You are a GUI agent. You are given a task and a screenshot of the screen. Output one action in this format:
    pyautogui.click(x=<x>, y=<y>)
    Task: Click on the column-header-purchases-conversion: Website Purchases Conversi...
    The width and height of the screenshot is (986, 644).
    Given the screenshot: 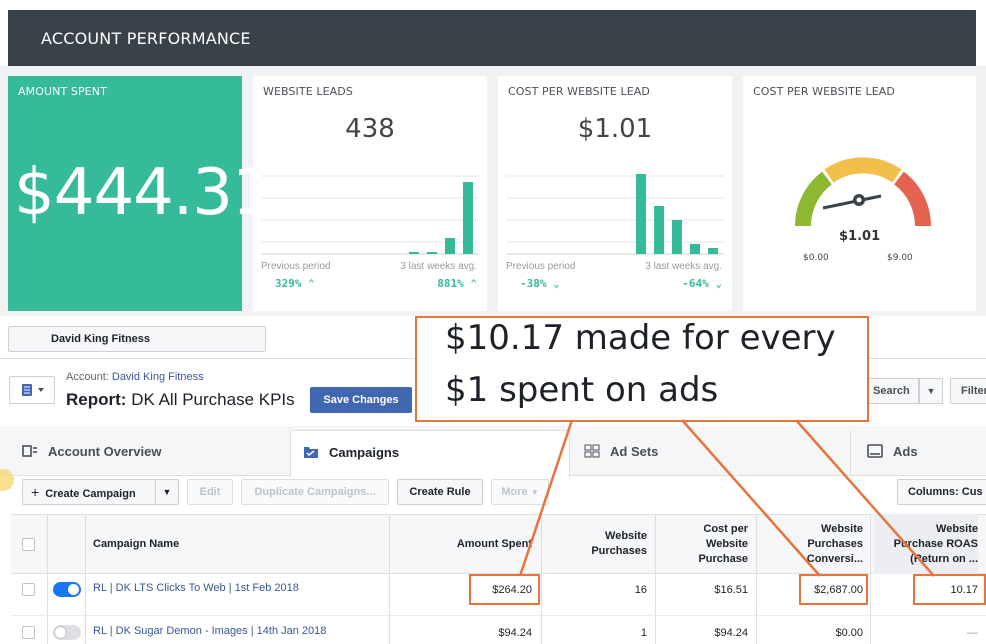 What is the action you would take?
    pyautogui.click(x=811, y=544)
    